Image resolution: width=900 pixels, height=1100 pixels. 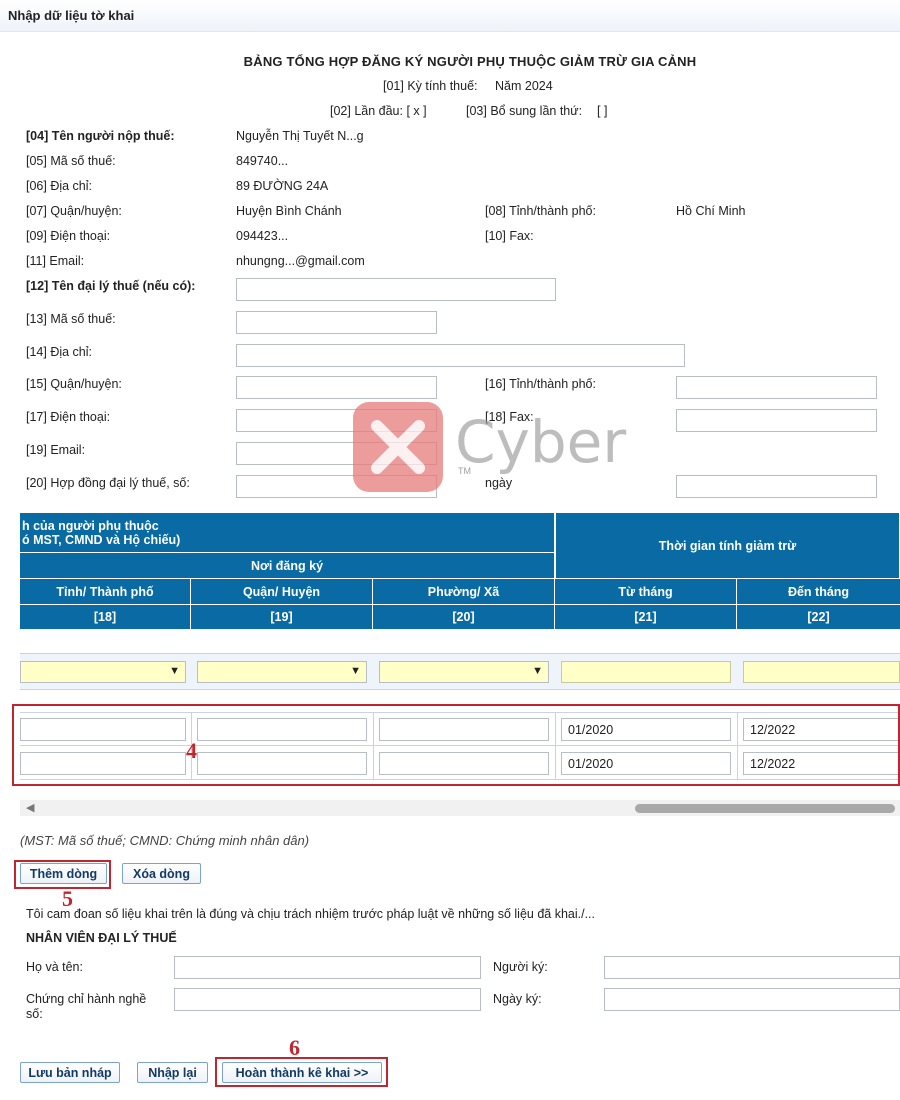 I want to click on col-header-ward: Phường/ Xã, so click(x=464, y=592).